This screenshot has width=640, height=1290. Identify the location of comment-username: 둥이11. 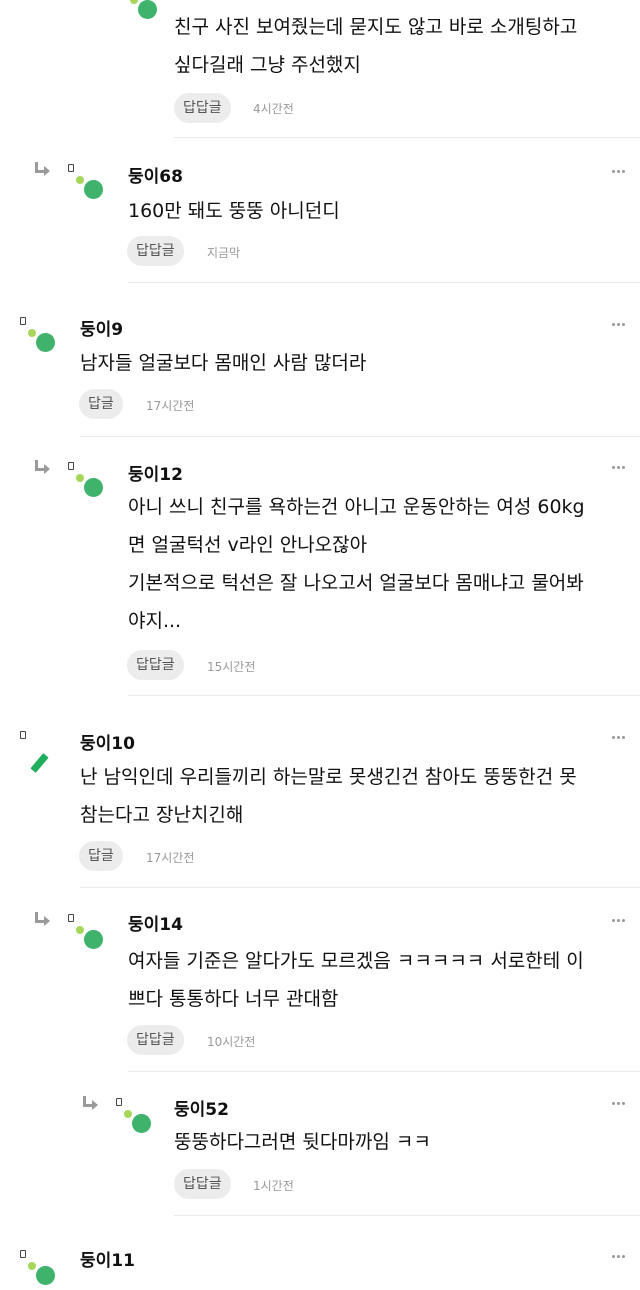
(107, 1258).